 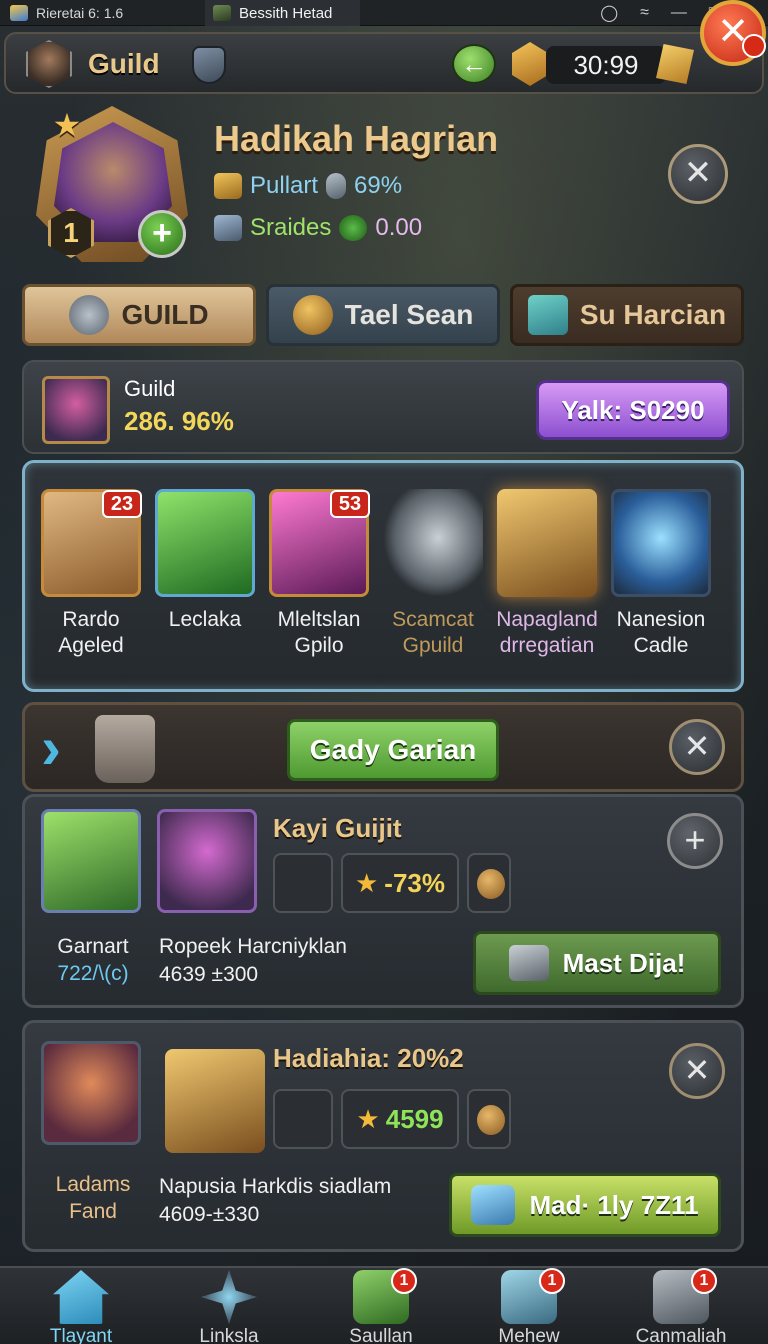 I want to click on gady-bar: › Gady Garian ✕, so click(x=383, y=747).